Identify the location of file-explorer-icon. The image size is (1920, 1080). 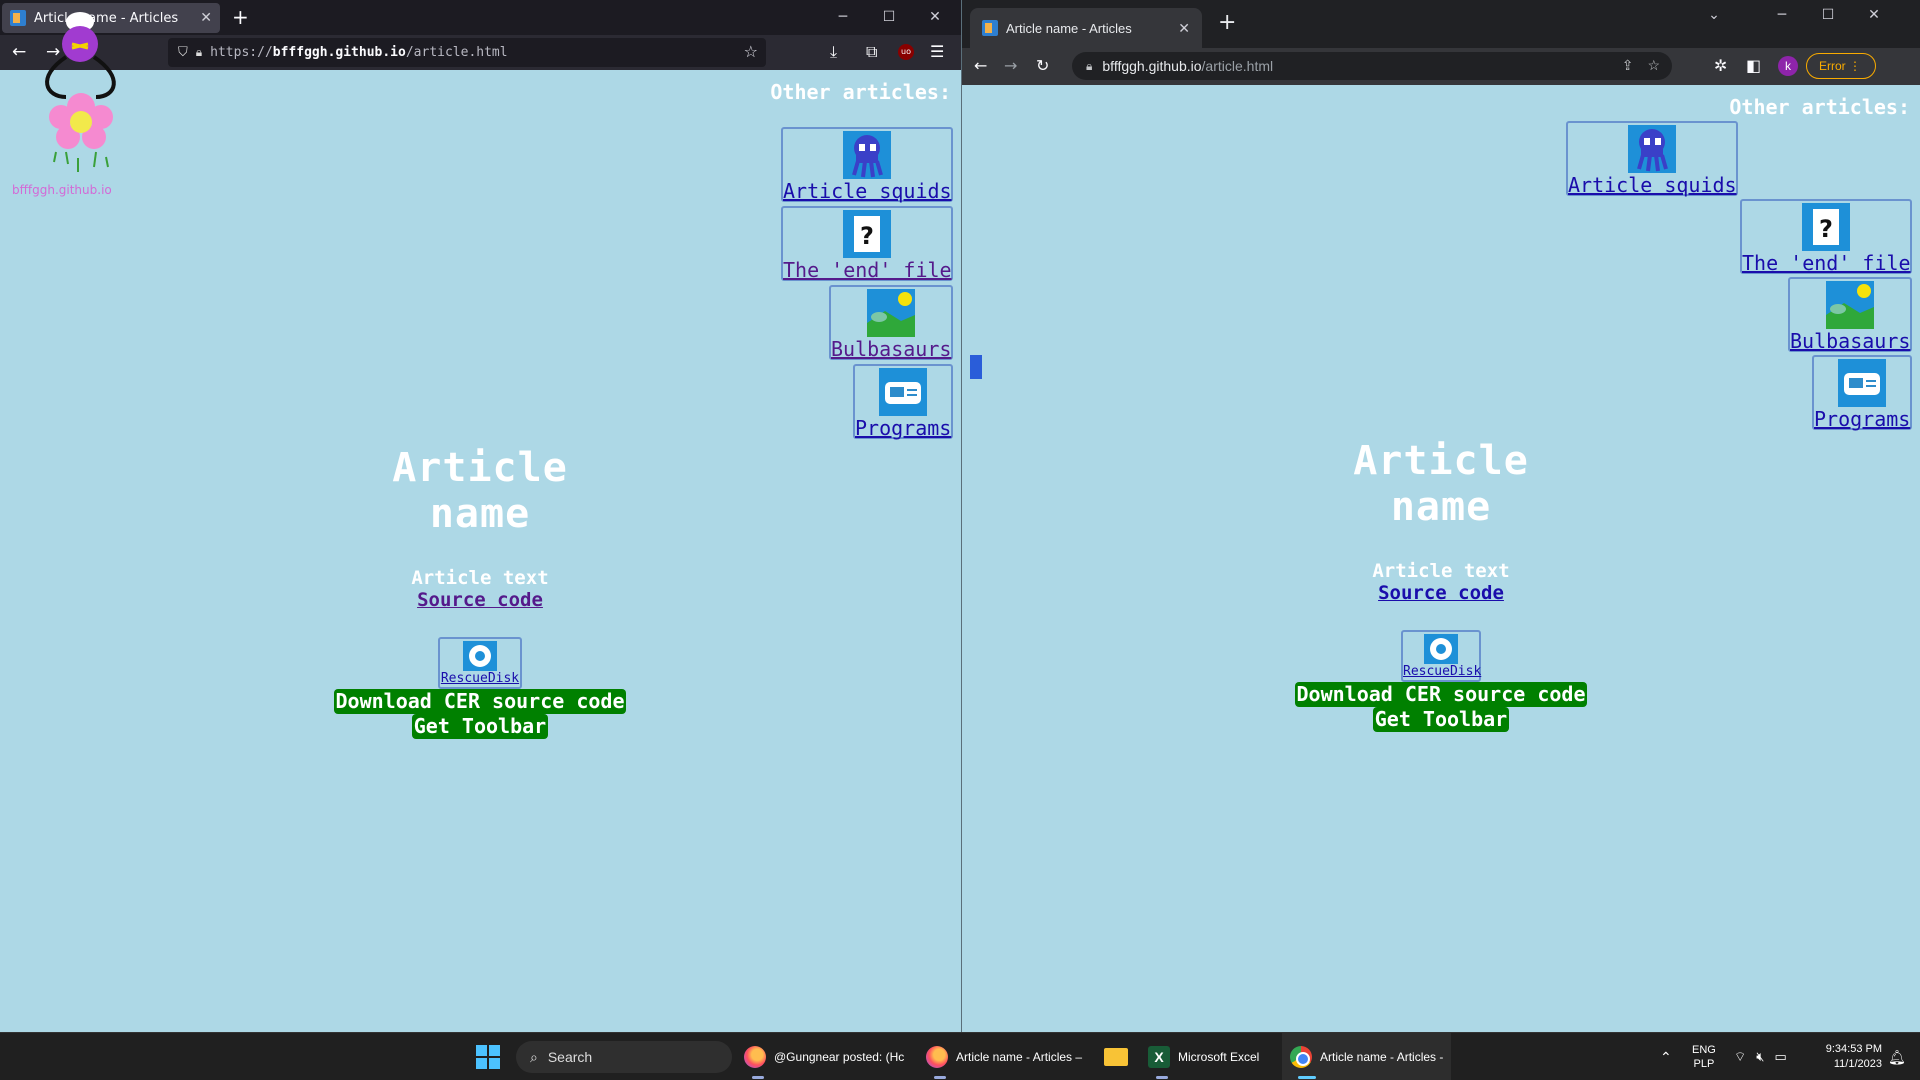
(1116, 1057).